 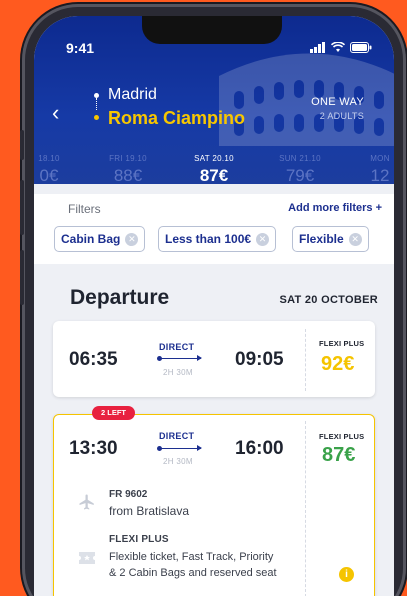 What do you see at coordinates (300, 158) in the screenshot?
I see `date-label: SUN 21.10` at bounding box center [300, 158].